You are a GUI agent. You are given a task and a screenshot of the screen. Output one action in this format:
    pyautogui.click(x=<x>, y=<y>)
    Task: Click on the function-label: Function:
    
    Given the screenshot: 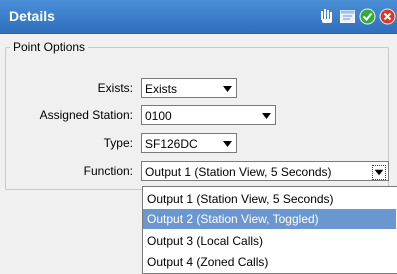 What is the action you would take?
    pyautogui.click(x=108, y=171)
    